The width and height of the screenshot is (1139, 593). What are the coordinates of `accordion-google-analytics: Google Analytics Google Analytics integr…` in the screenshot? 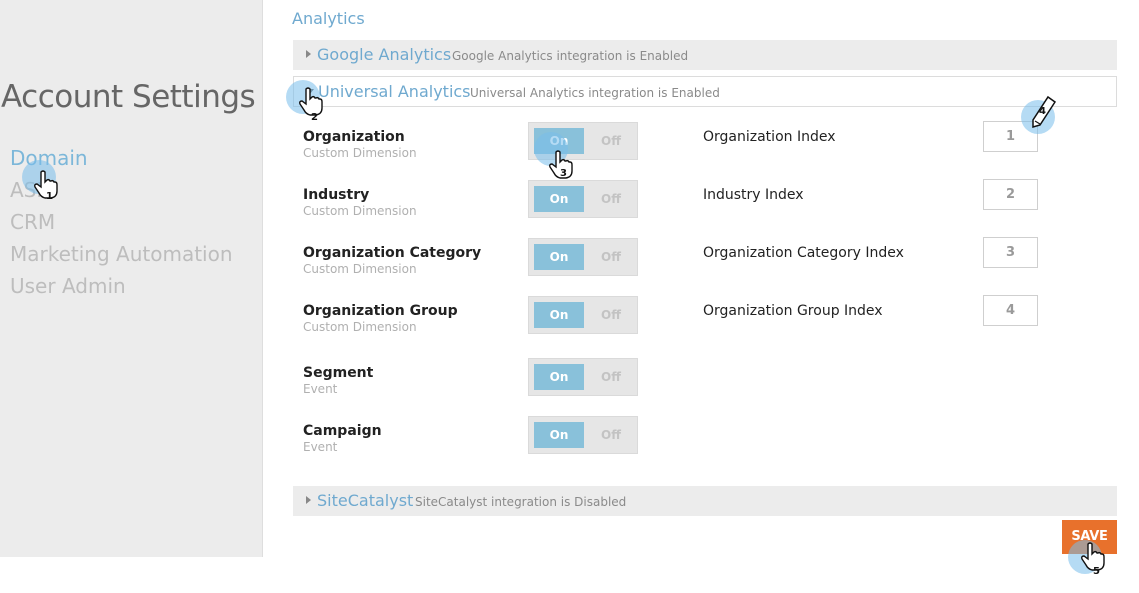 It's located at (705, 55).